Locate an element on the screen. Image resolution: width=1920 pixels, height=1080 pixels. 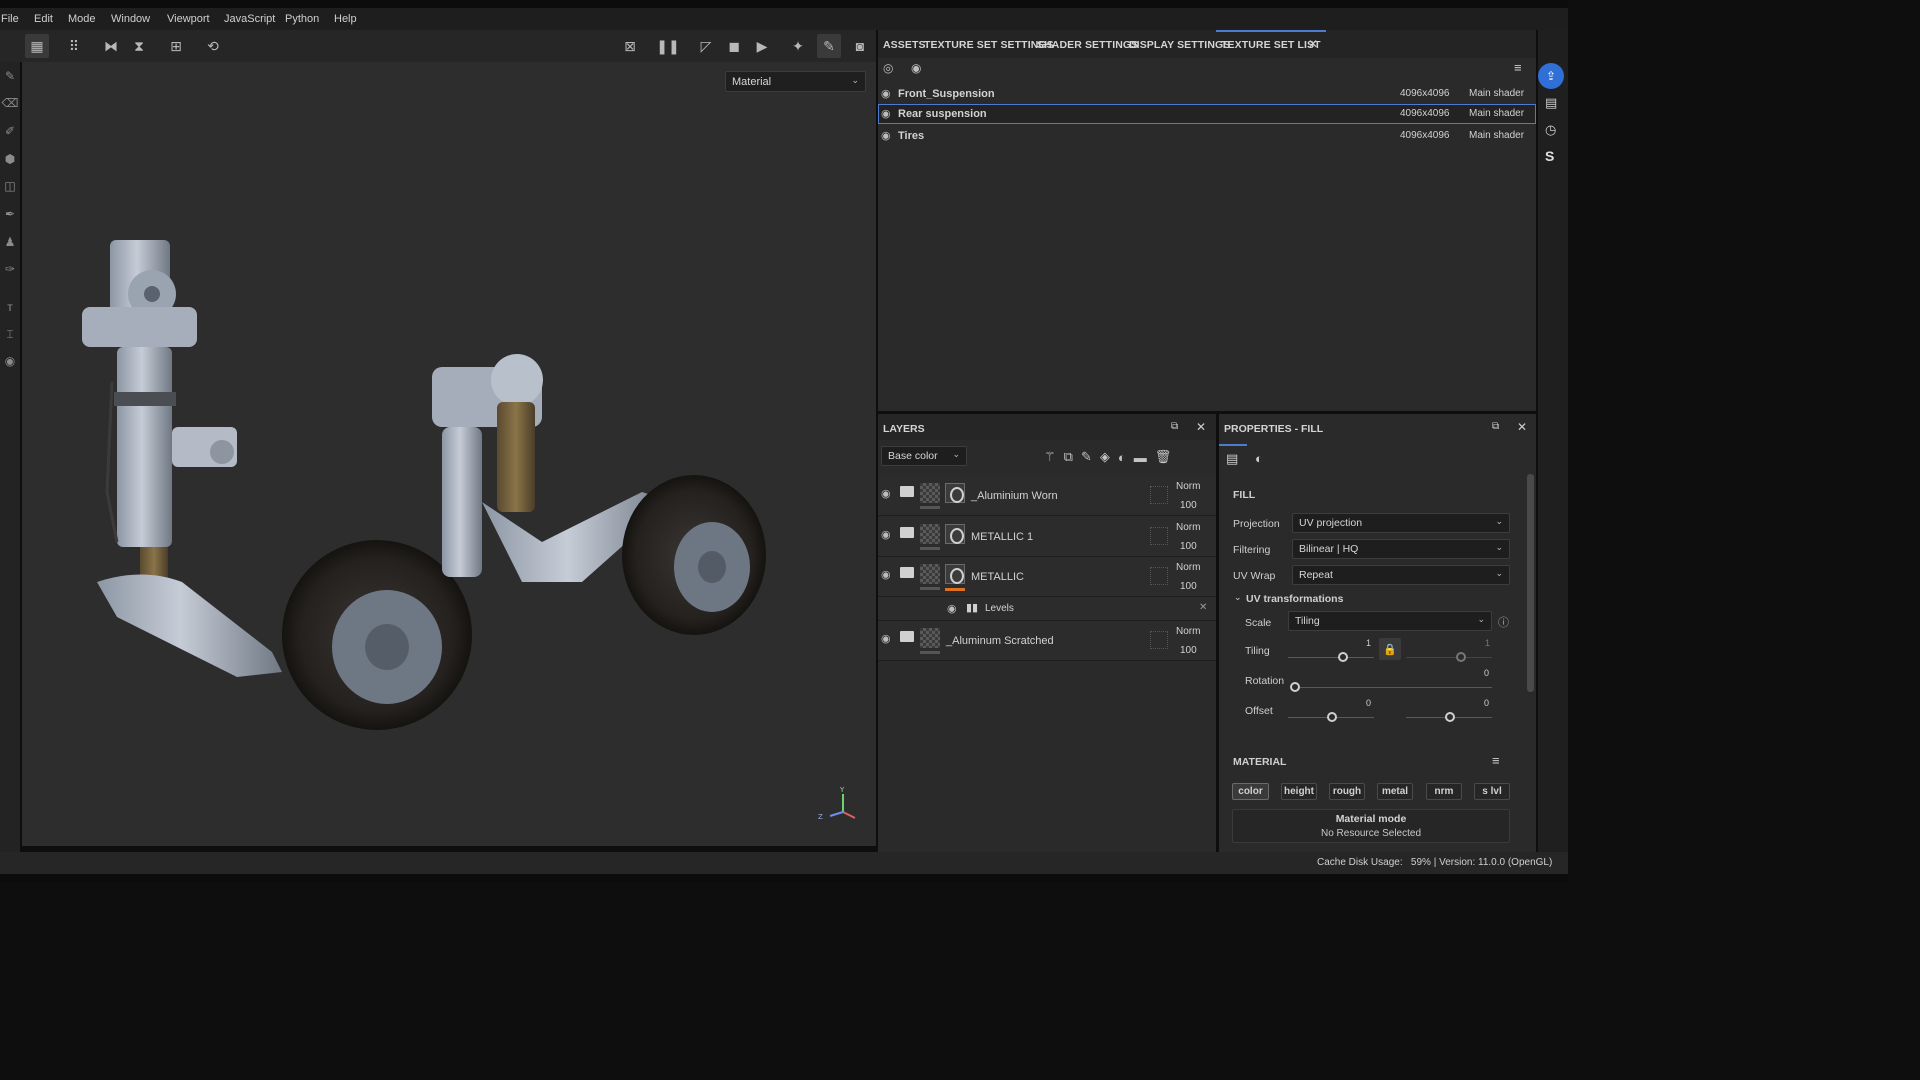
camera-video-icon: ▶ is located at coordinates (762, 46).